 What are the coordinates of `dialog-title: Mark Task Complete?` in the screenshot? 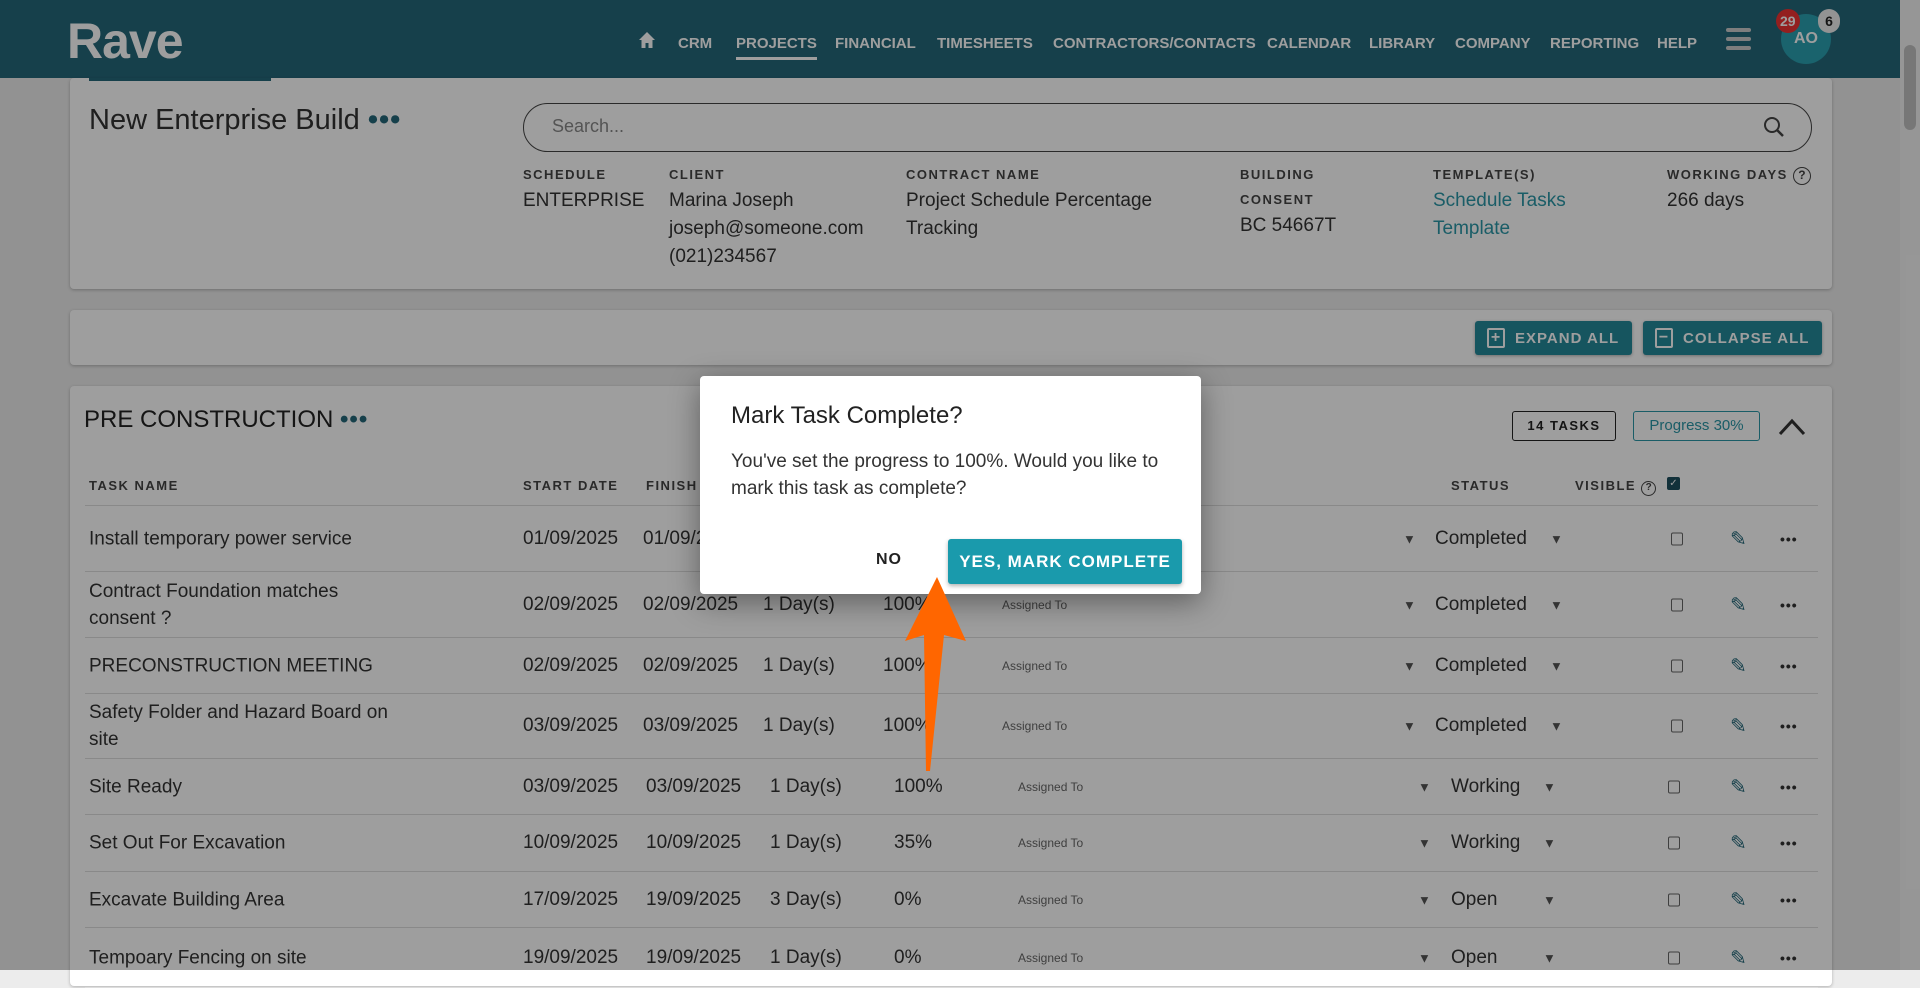 It's located at (847, 415).